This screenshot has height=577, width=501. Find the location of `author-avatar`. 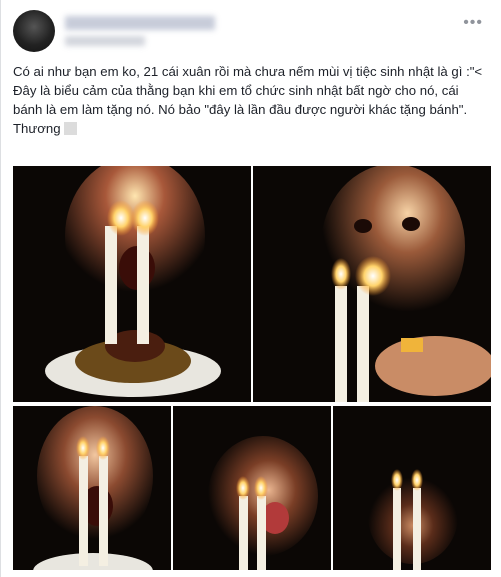

author-avatar is located at coordinates (34, 31).